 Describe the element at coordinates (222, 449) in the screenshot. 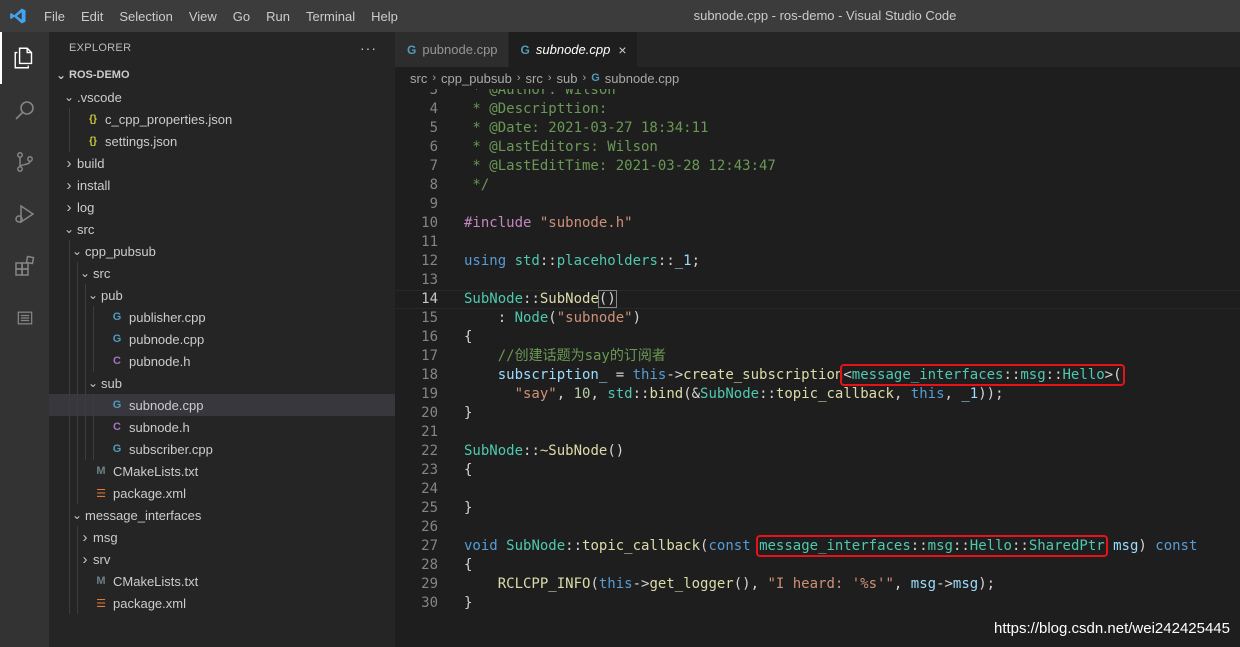

I see `tree-file: Gsubscriber.cpp` at that location.